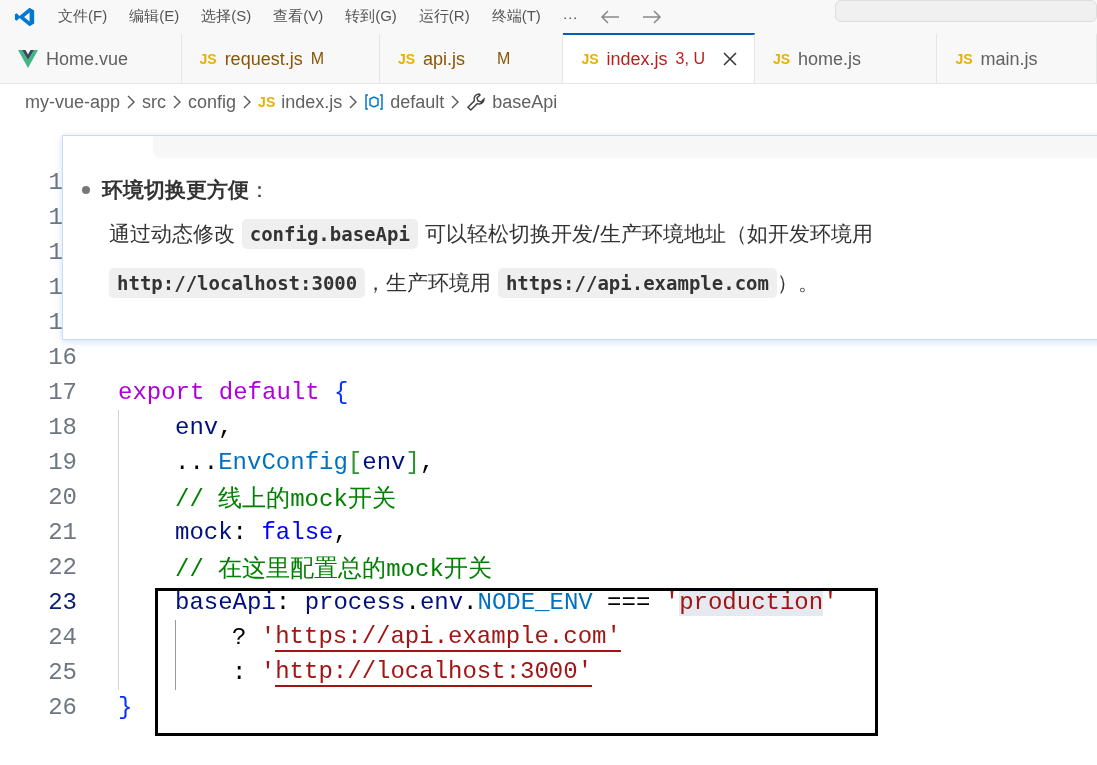 Image resolution: width=1097 pixels, height=765 pixels. Describe the element at coordinates (87, 59) in the screenshot. I see `tab-label: Home.vue` at that location.